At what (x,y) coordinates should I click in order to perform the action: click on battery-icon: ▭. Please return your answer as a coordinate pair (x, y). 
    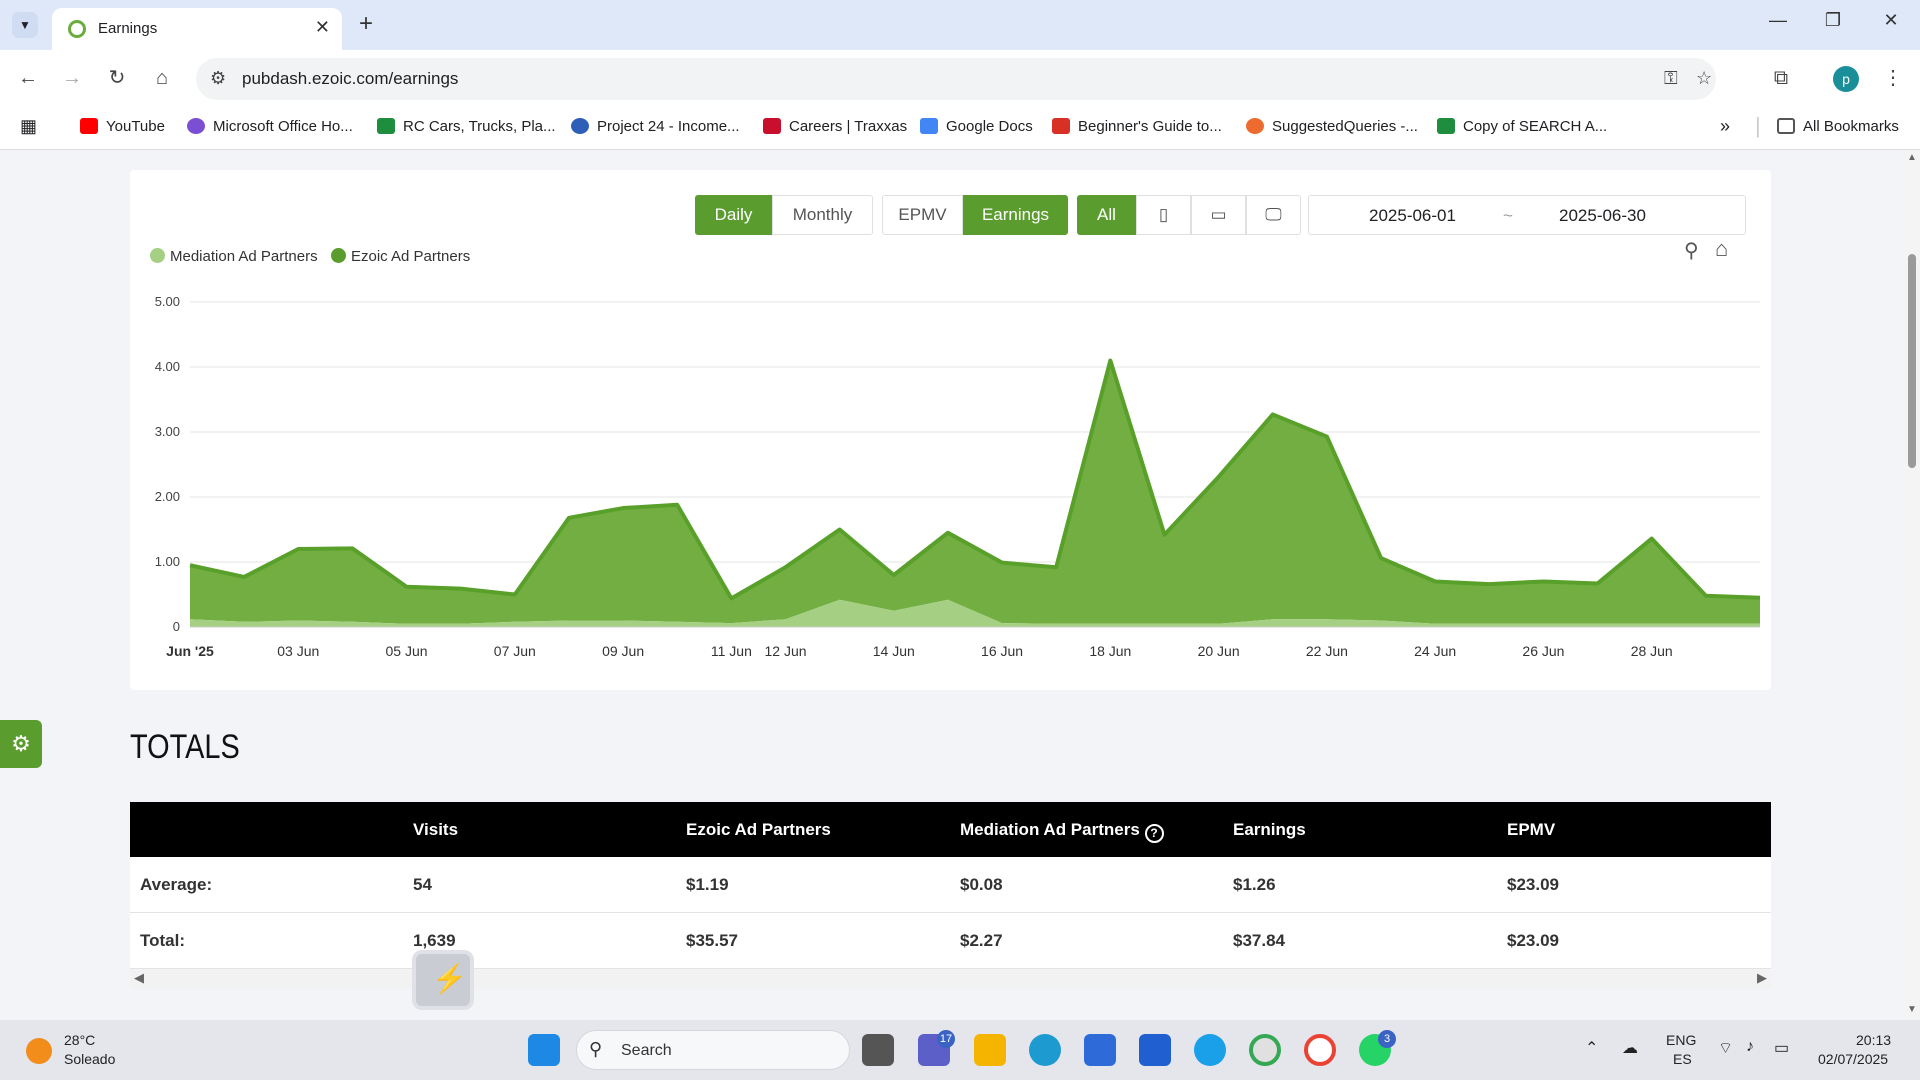
    Looking at the image, I should click on (1781, 1048).